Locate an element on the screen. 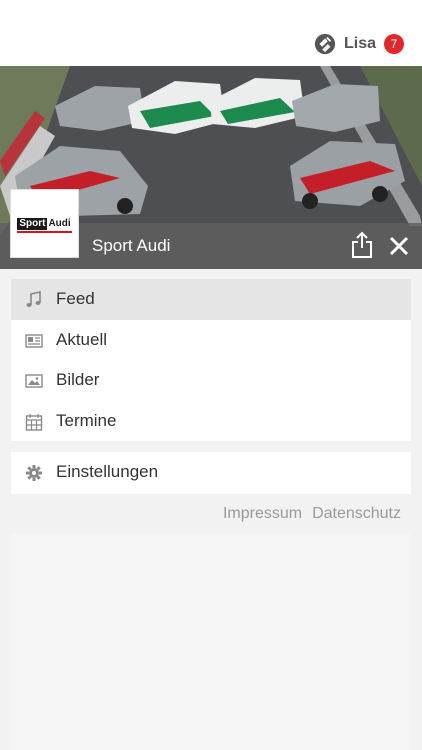  menu-item-aktuell: Aktuell is located at coordinates (211, 340).